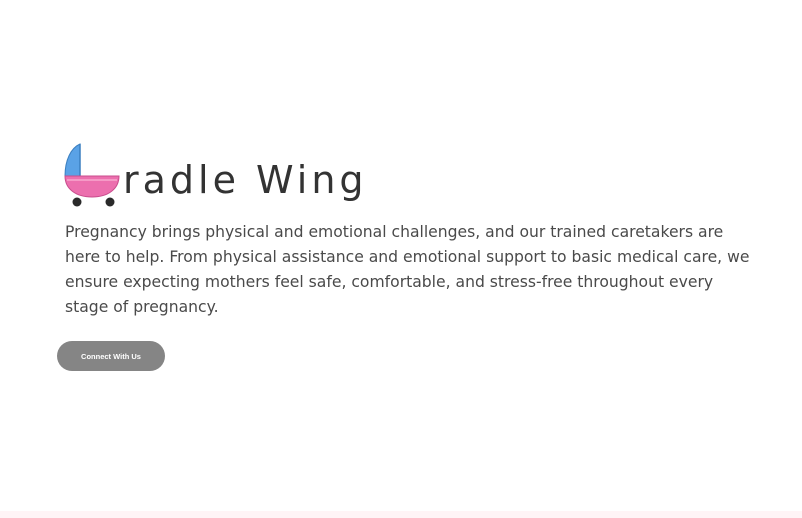  What do you see at coordinates (111, 356) in the screenshot?
I see `connect-with-us-button: Connect With Us` at bounding box center [111, 356].